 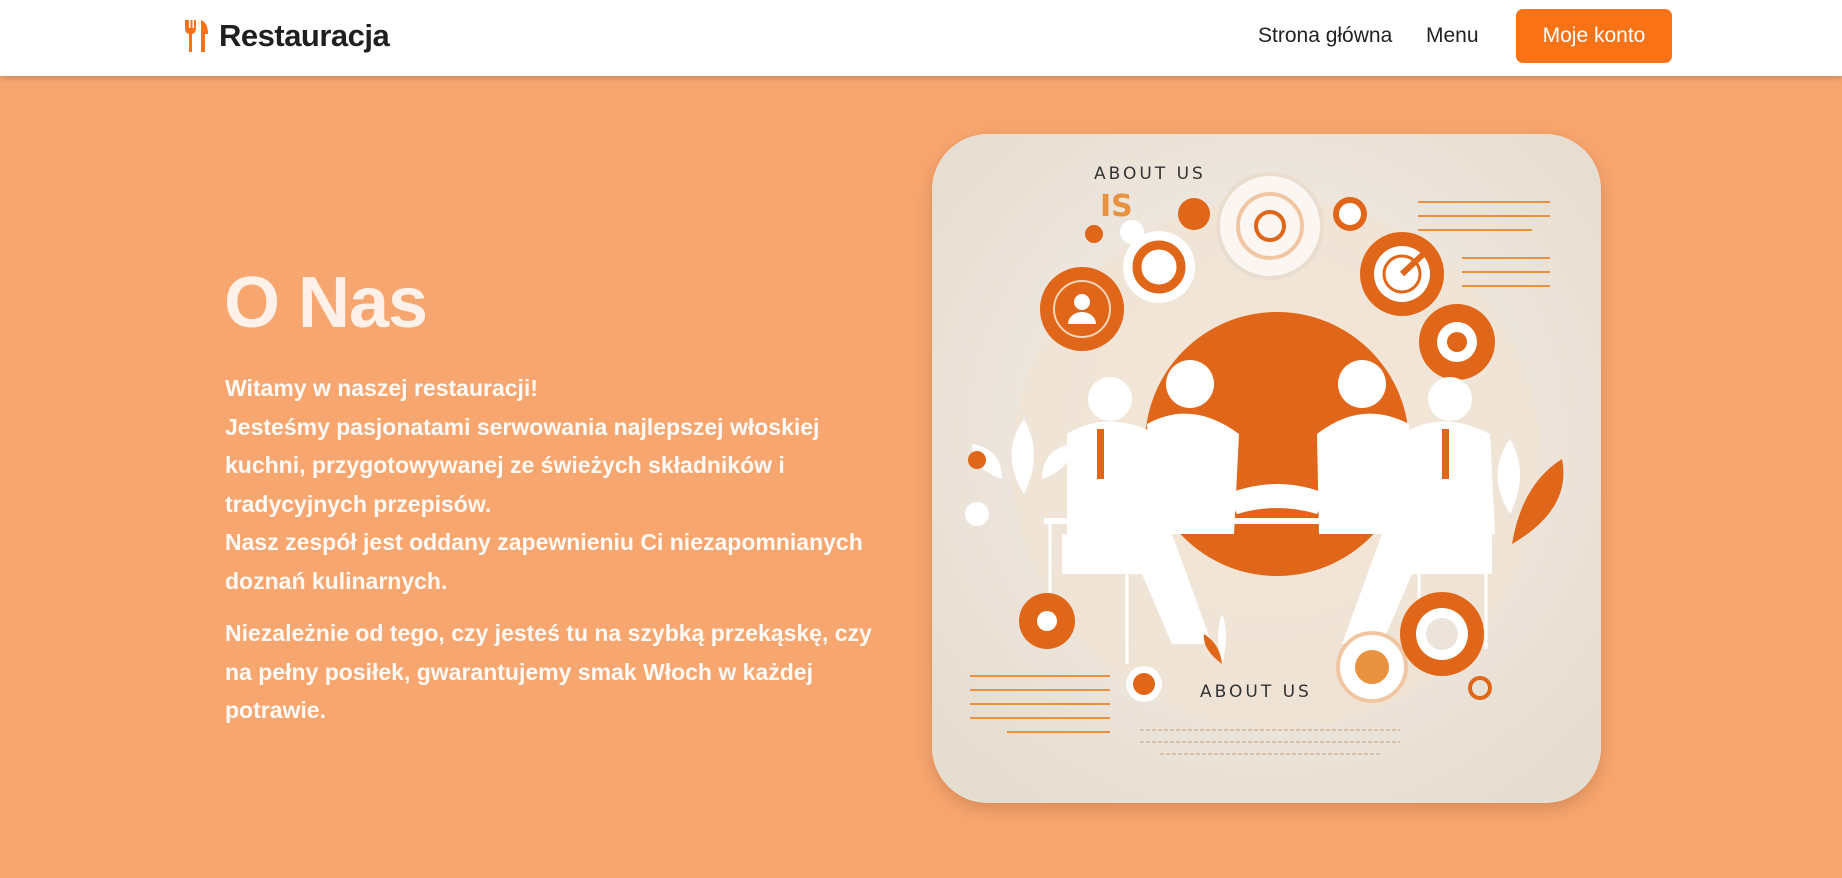 What do you see at coordinates (1150, 174) in the screenshot?
I see `top-caption: ABOUT US` at bounding box center [1150, 174].